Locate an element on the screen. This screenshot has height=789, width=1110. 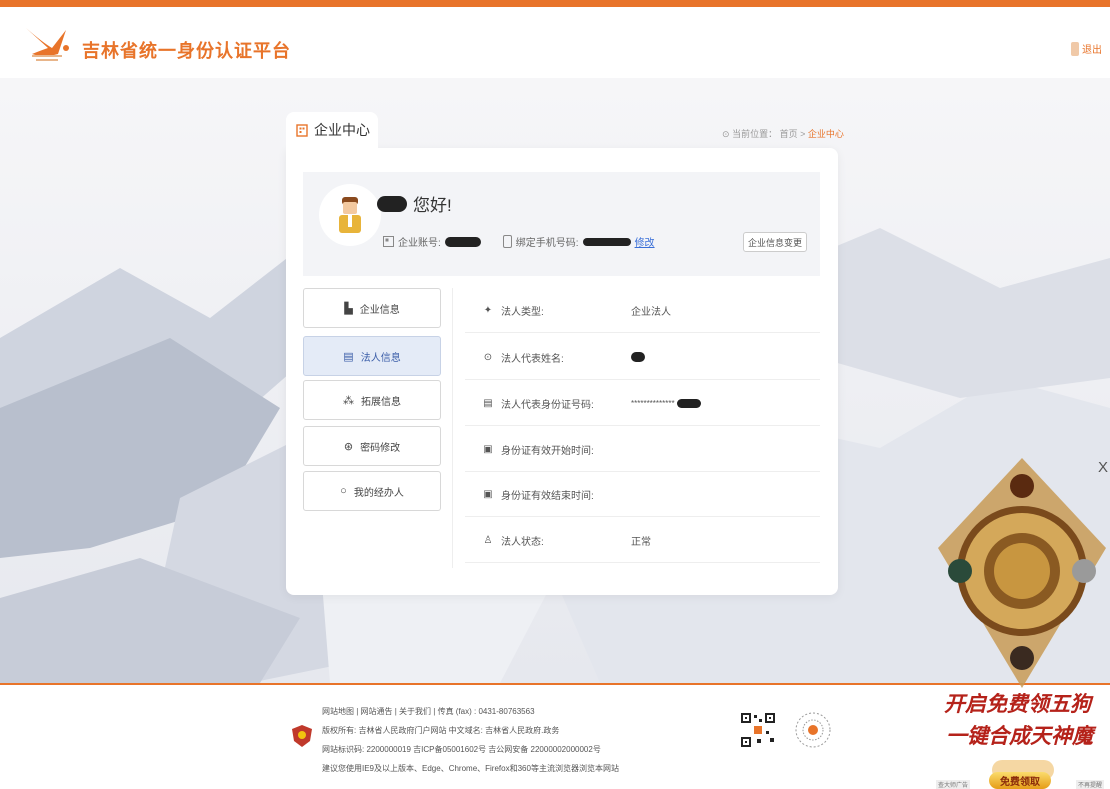
qr-icon is located at coordinates (388, 241).